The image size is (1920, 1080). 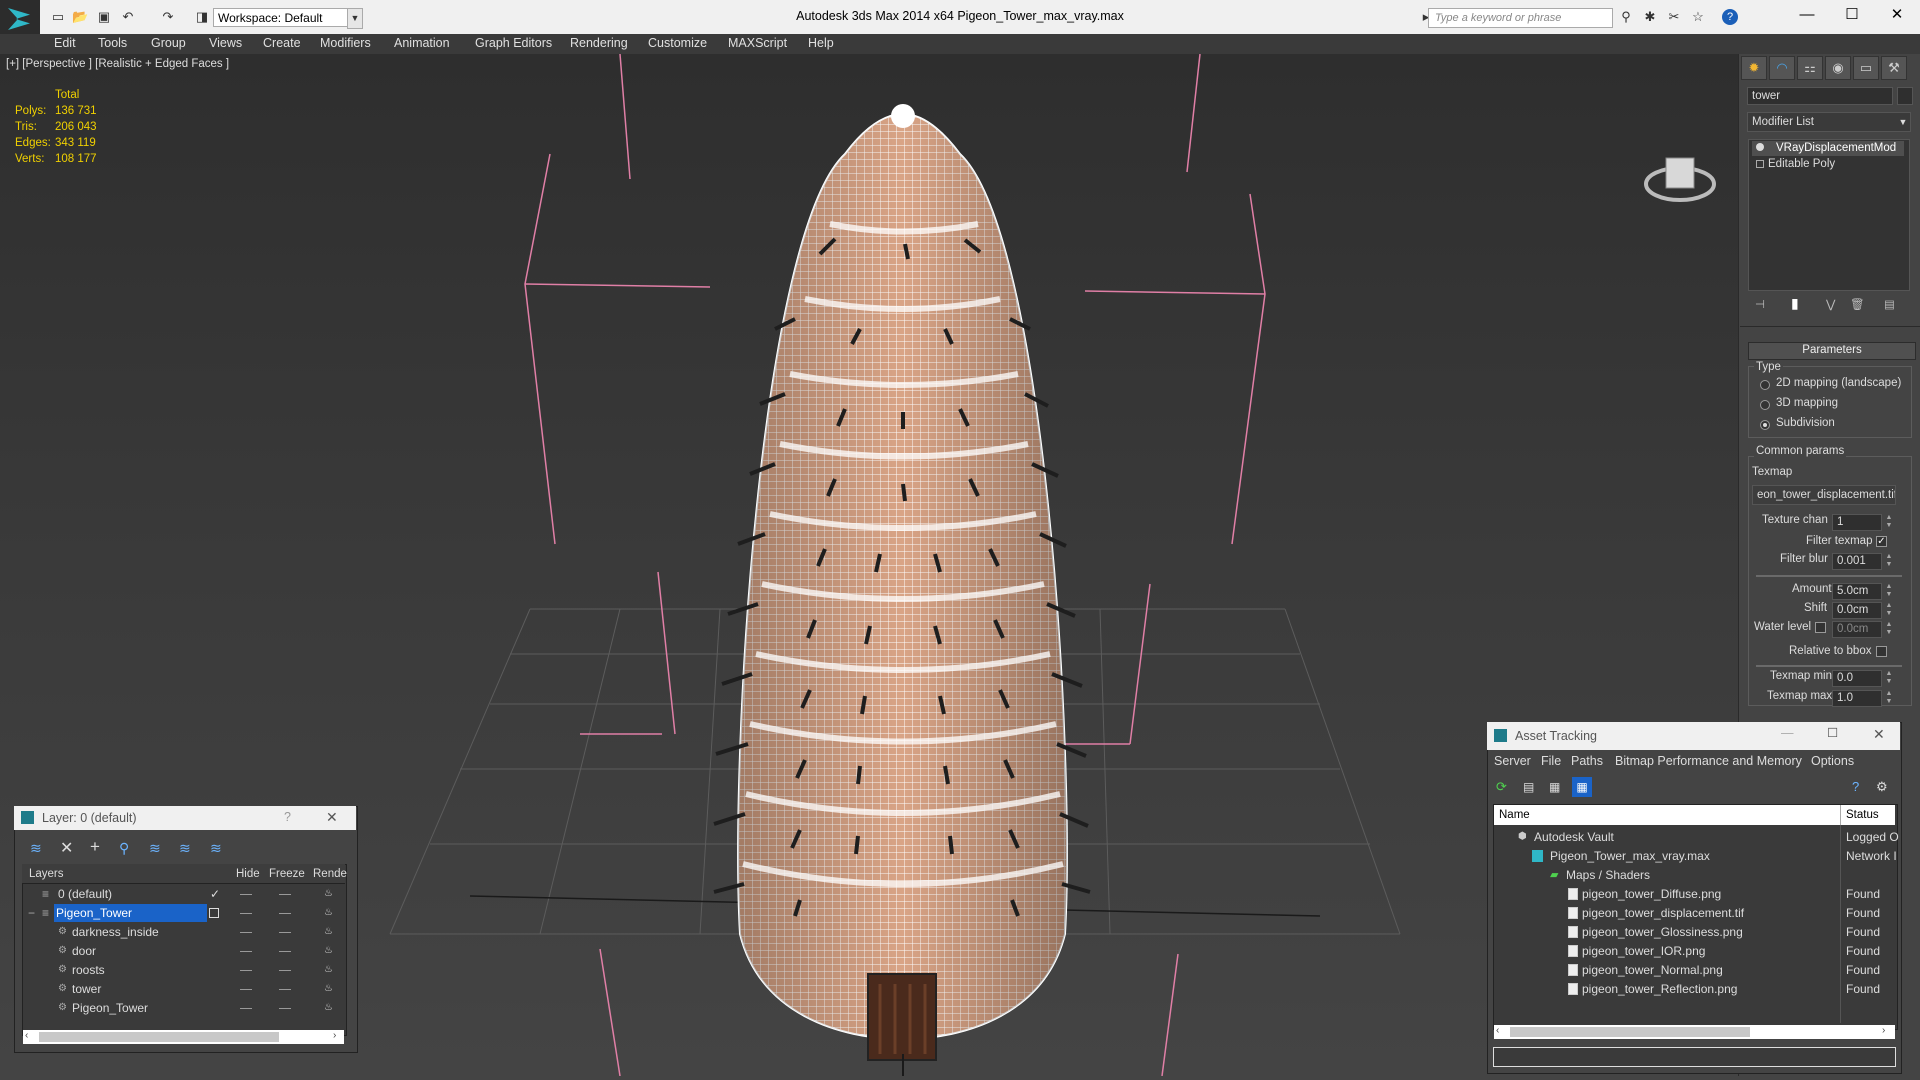 I want to click on project-folder-icon: ◨, so click(x=202, y=17).